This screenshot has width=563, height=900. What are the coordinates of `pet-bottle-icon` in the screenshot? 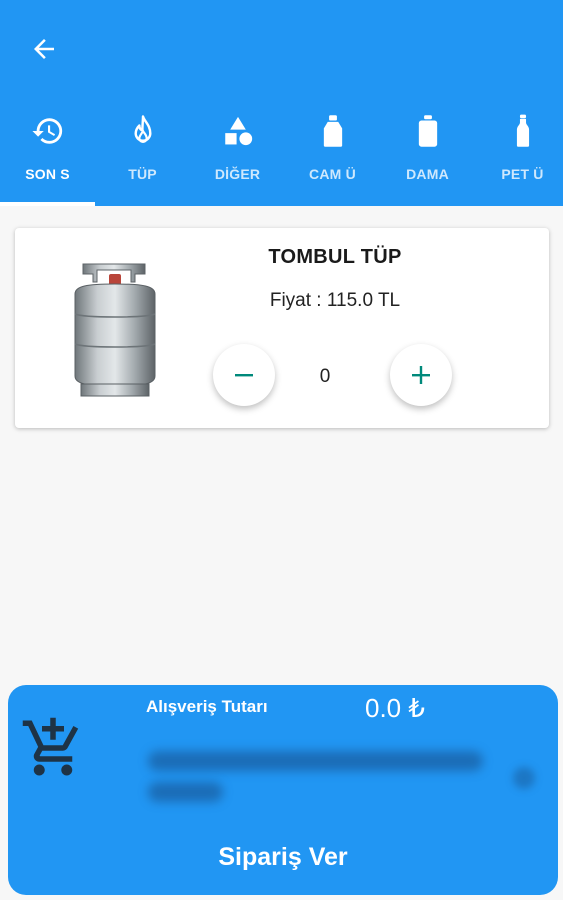 It's located at (522, 130).